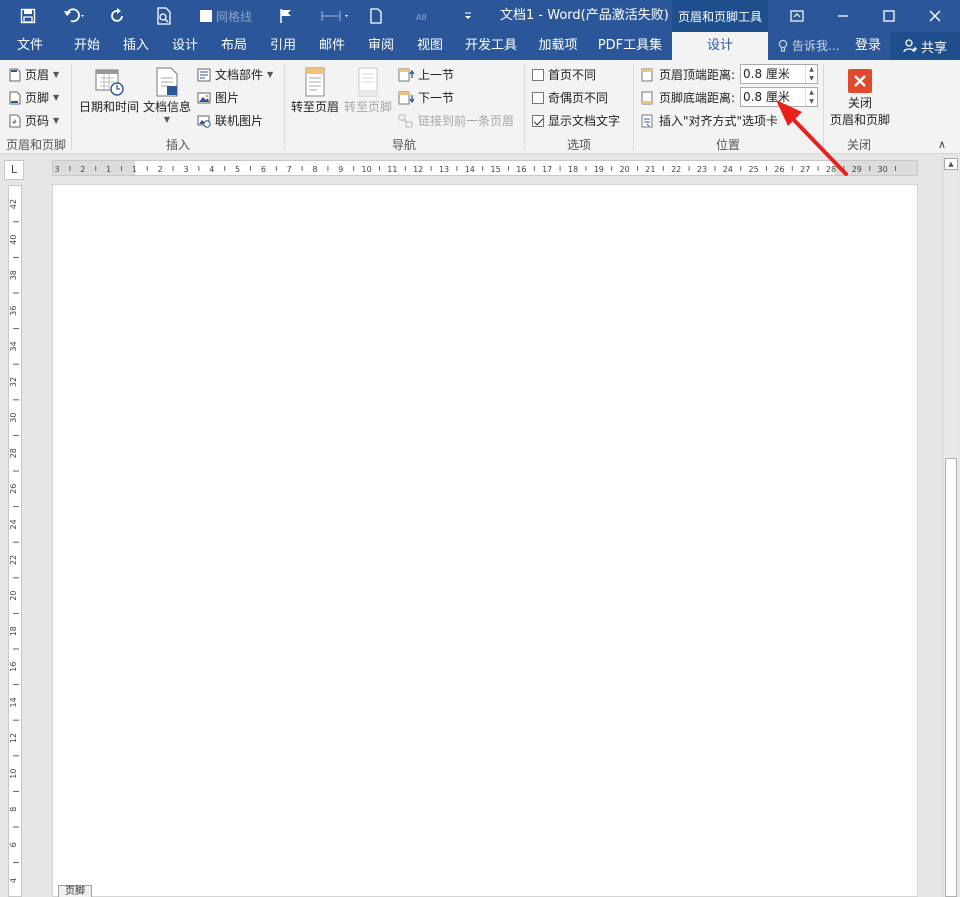 This screenshot has height=897, width=960. Describe the element at coordinates (564, 74) in the screenshot. I see `different-first-page-option: 首页不同` at that location.